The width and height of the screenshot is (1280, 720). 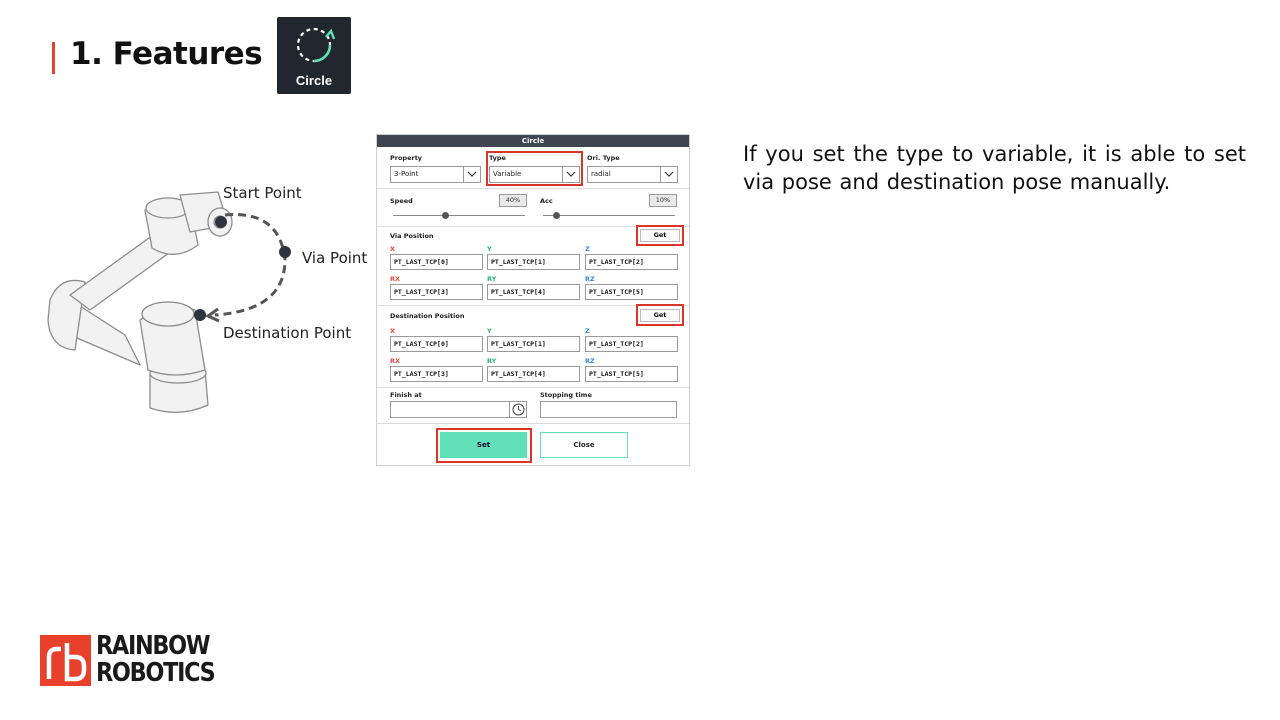 What do you see at coordinates (608, 409) in the screenshot?
I see `stopping-time-input` at bounding box center [608, 409].